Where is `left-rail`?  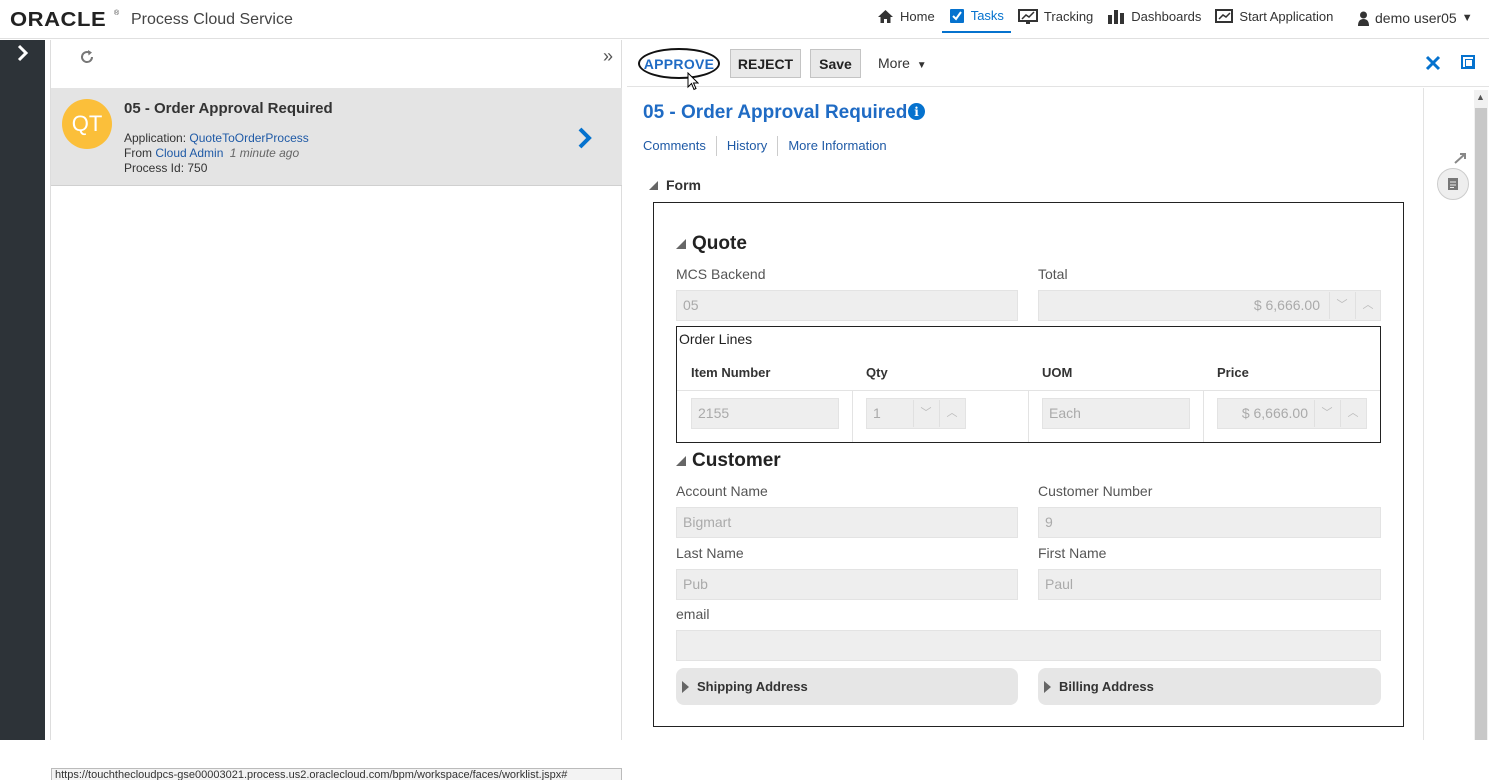 left-rail is located at coordinates (22, 390).